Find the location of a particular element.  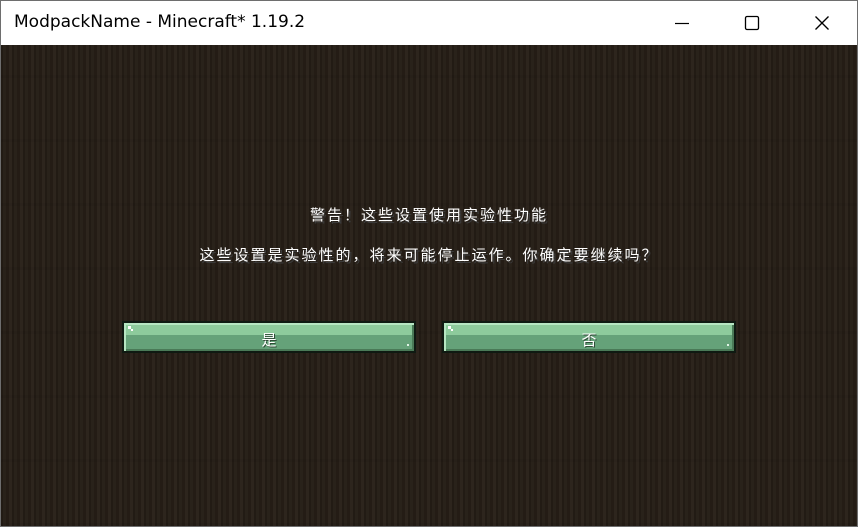

no-button: 否 is located at coordinates (589, 337).